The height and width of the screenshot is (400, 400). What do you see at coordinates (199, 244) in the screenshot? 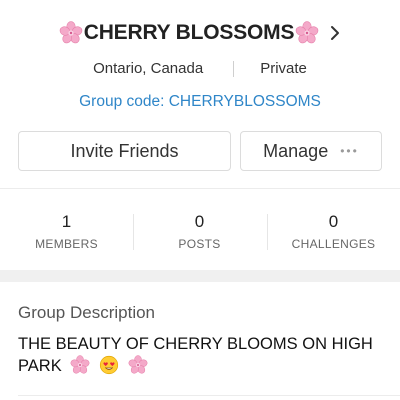
I see `stat-posts-label: POSTS` at bounding box center [199, 244].